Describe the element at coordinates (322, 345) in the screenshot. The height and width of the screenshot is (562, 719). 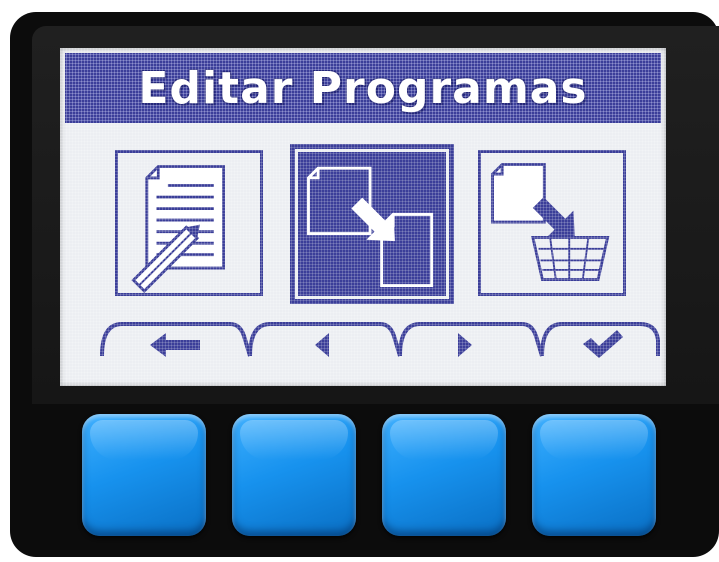
I see `left-arrow-icon` at that location.